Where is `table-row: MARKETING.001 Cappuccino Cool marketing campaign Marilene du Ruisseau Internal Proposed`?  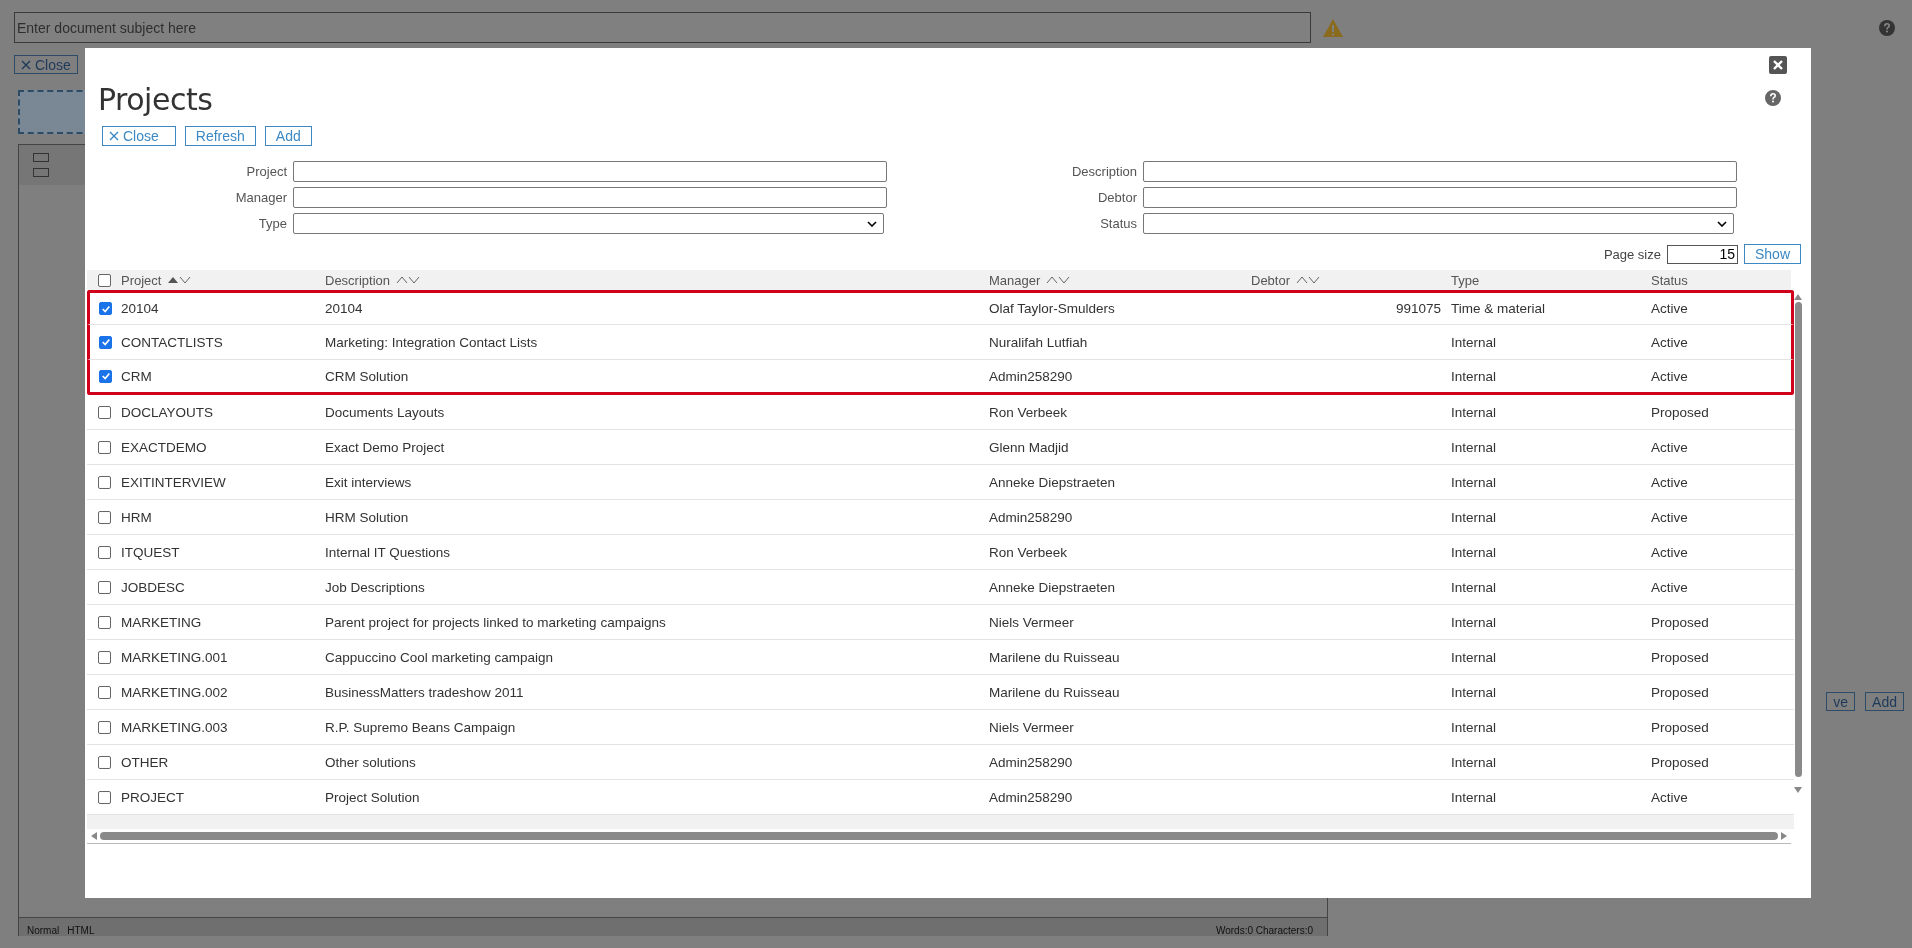 table-row: MARKETING.001 Cappuccino Cool marketing campaign Marilene du Ruisseau Internal Proposed is located at coordinates (940, 657).